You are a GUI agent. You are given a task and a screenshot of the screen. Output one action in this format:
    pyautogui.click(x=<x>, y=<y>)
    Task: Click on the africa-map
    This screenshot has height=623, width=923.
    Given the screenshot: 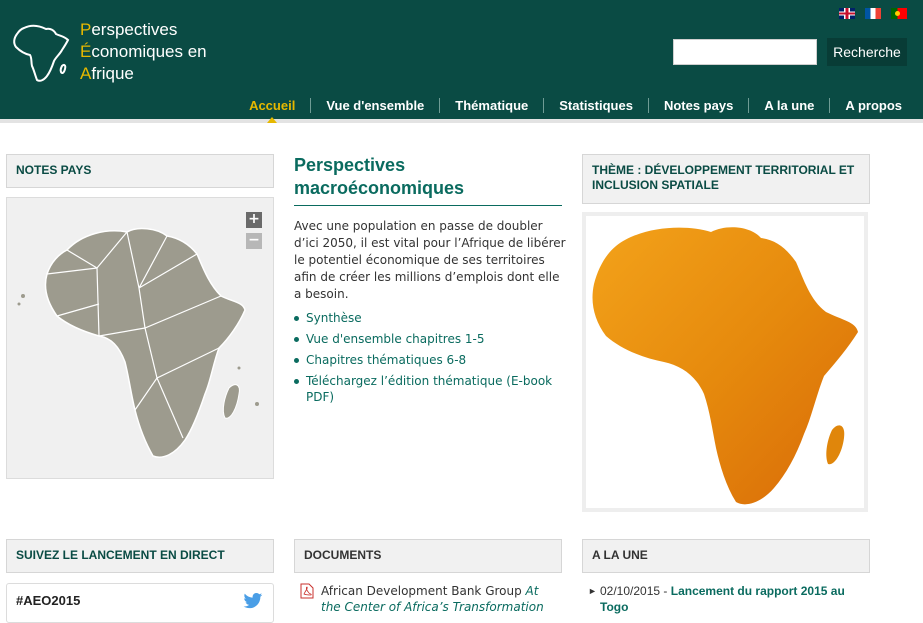 What is the action you would take?
    pyautogui.click(x=140, y=338)
    